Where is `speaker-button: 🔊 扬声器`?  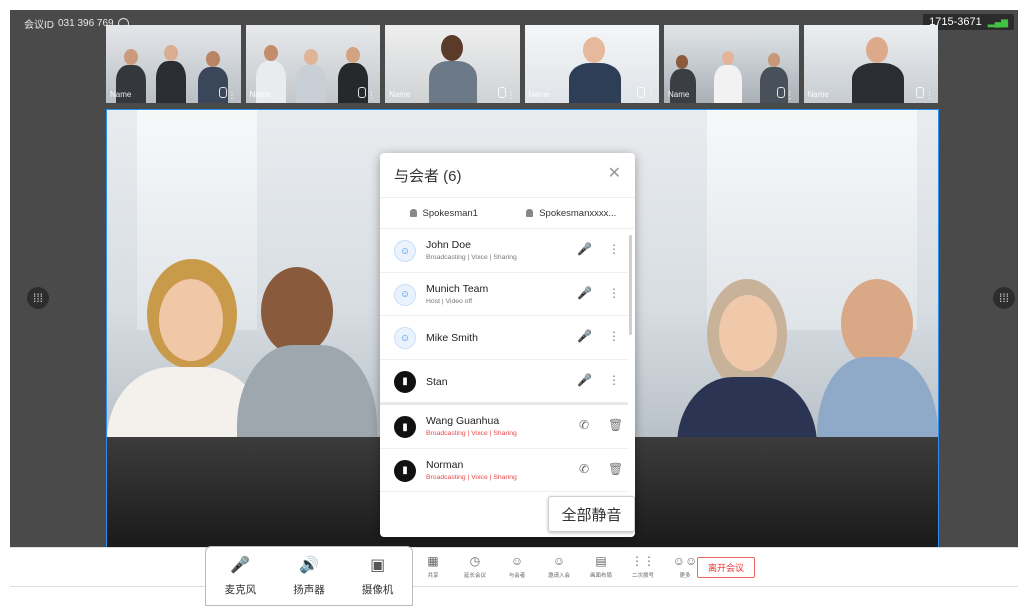 speaker-button: 🔊 扬声器 is located at coordinates (309, 576).